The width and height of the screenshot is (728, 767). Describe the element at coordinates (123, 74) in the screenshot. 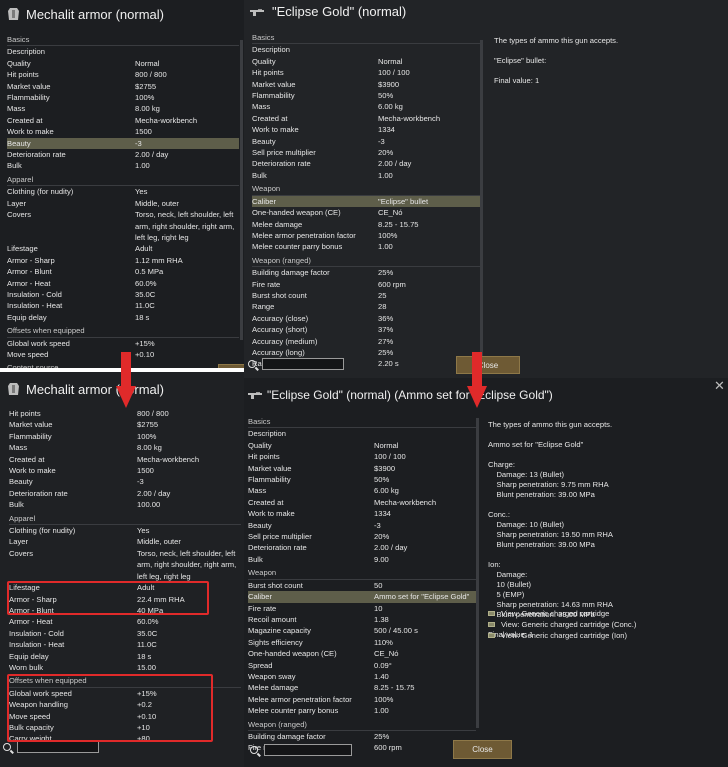

I see `stat-row: Hit points 800 / 800` at that location.